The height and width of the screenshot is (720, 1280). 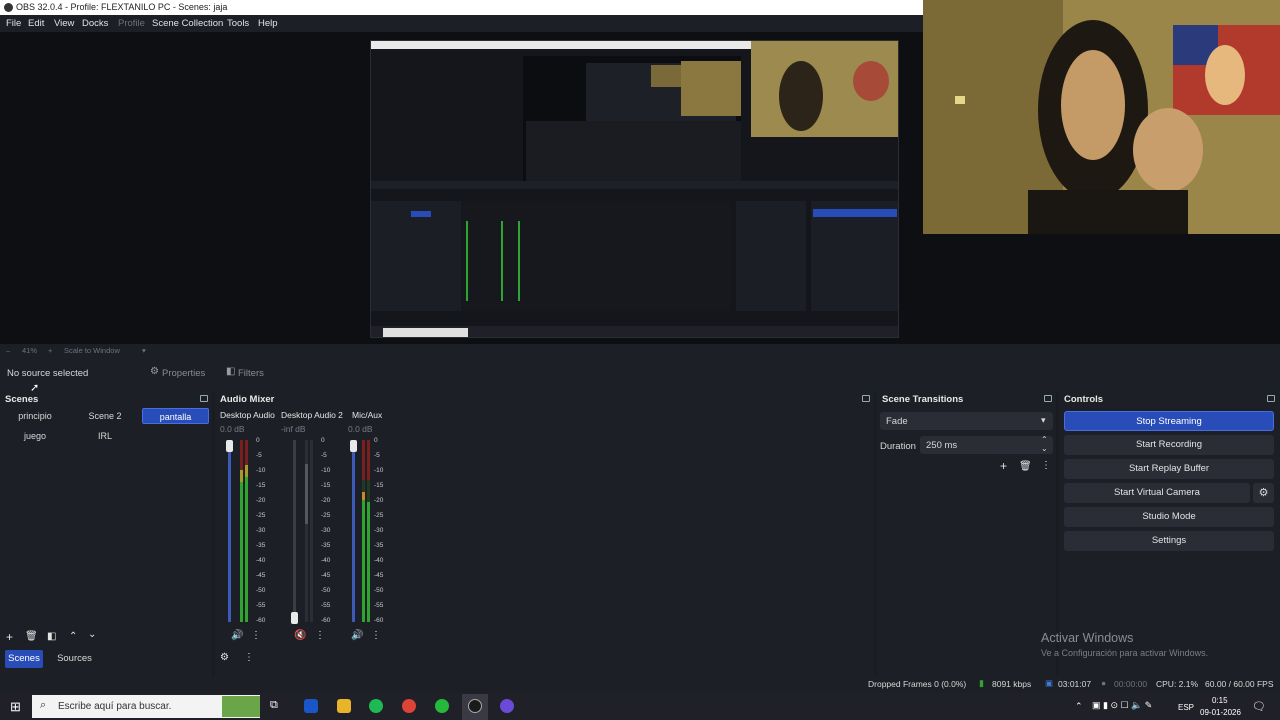 I want to click on start-replay-buffer-button: Start Replay Buffer, so click(x=1169, y=469).